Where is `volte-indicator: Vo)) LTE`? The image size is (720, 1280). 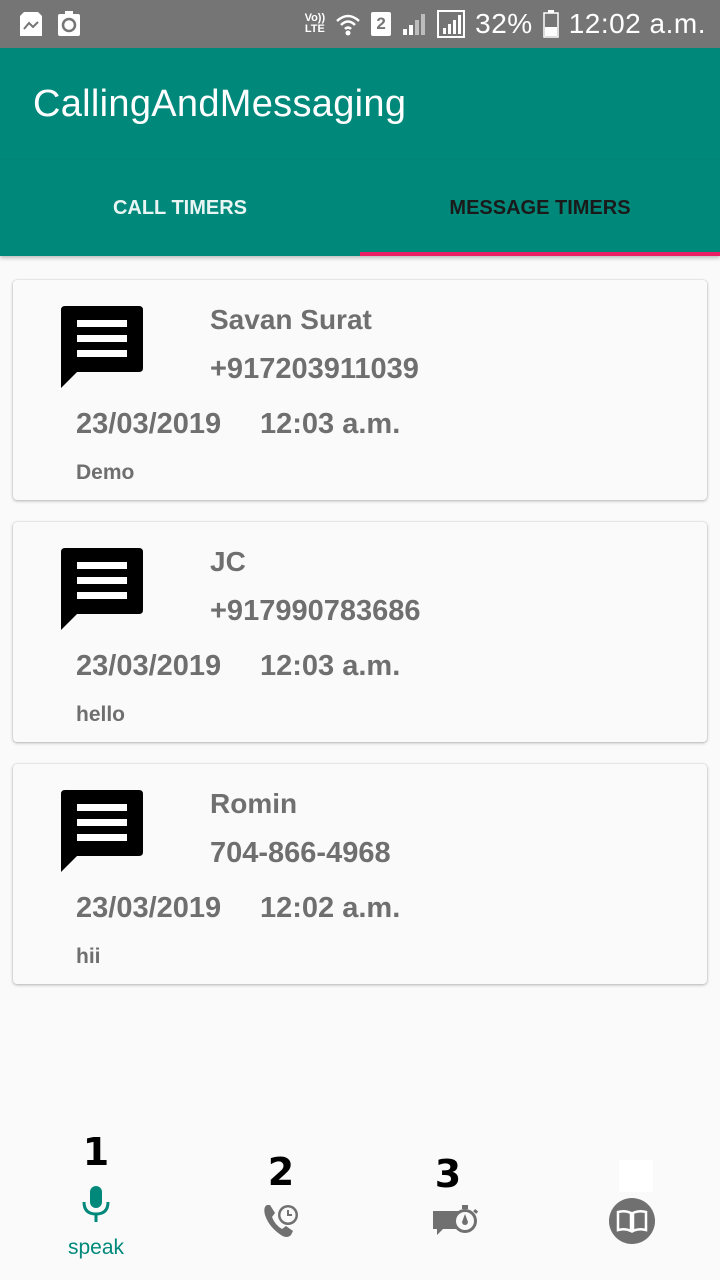 volte-indicator: Vo)) LTE is located at coordinates (315, 24).